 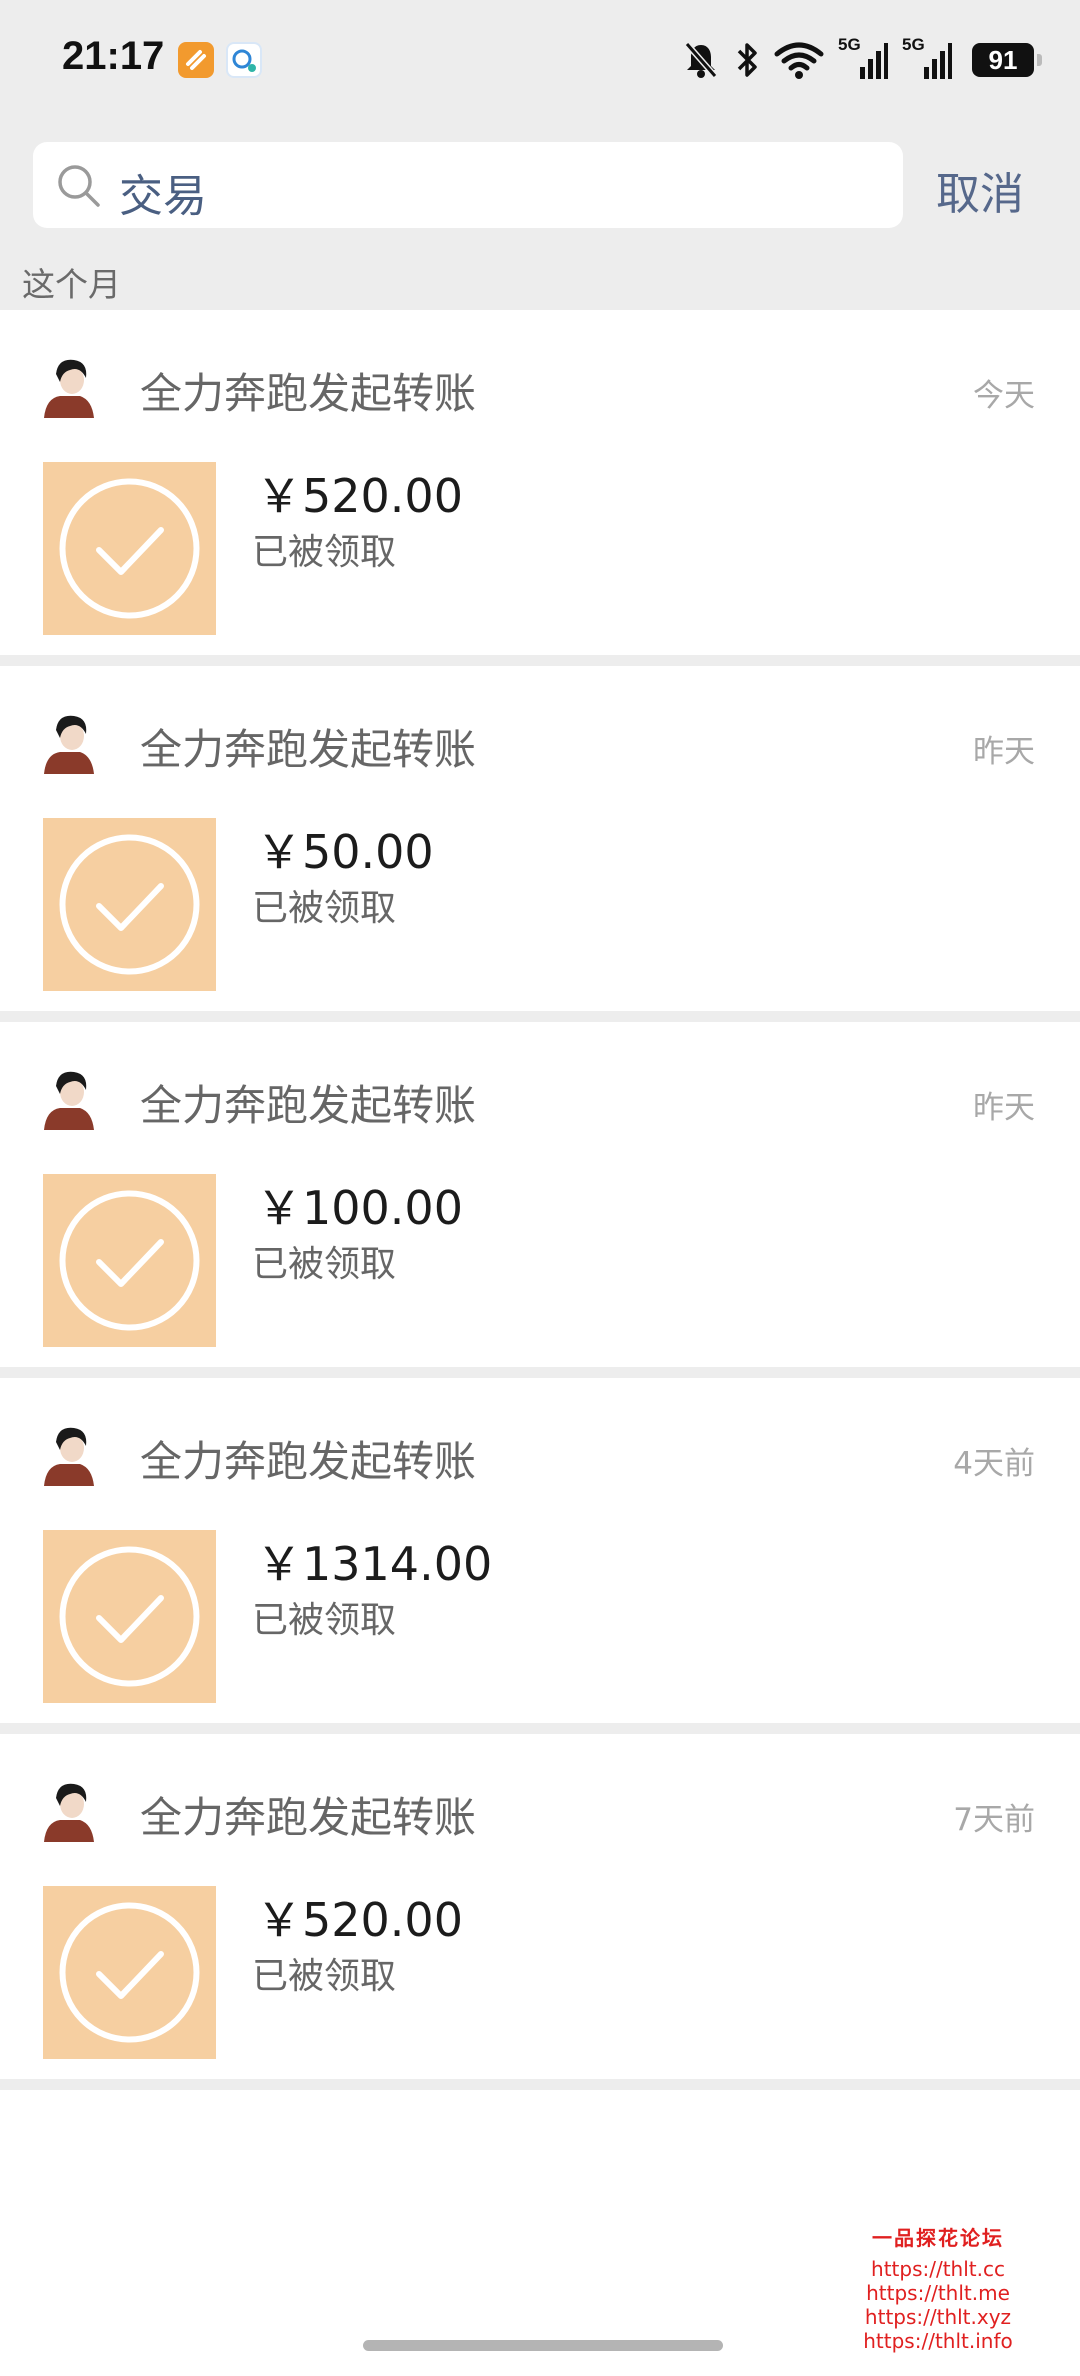 I want to click on date-label: 7天前, so click(x=994, y=1820).